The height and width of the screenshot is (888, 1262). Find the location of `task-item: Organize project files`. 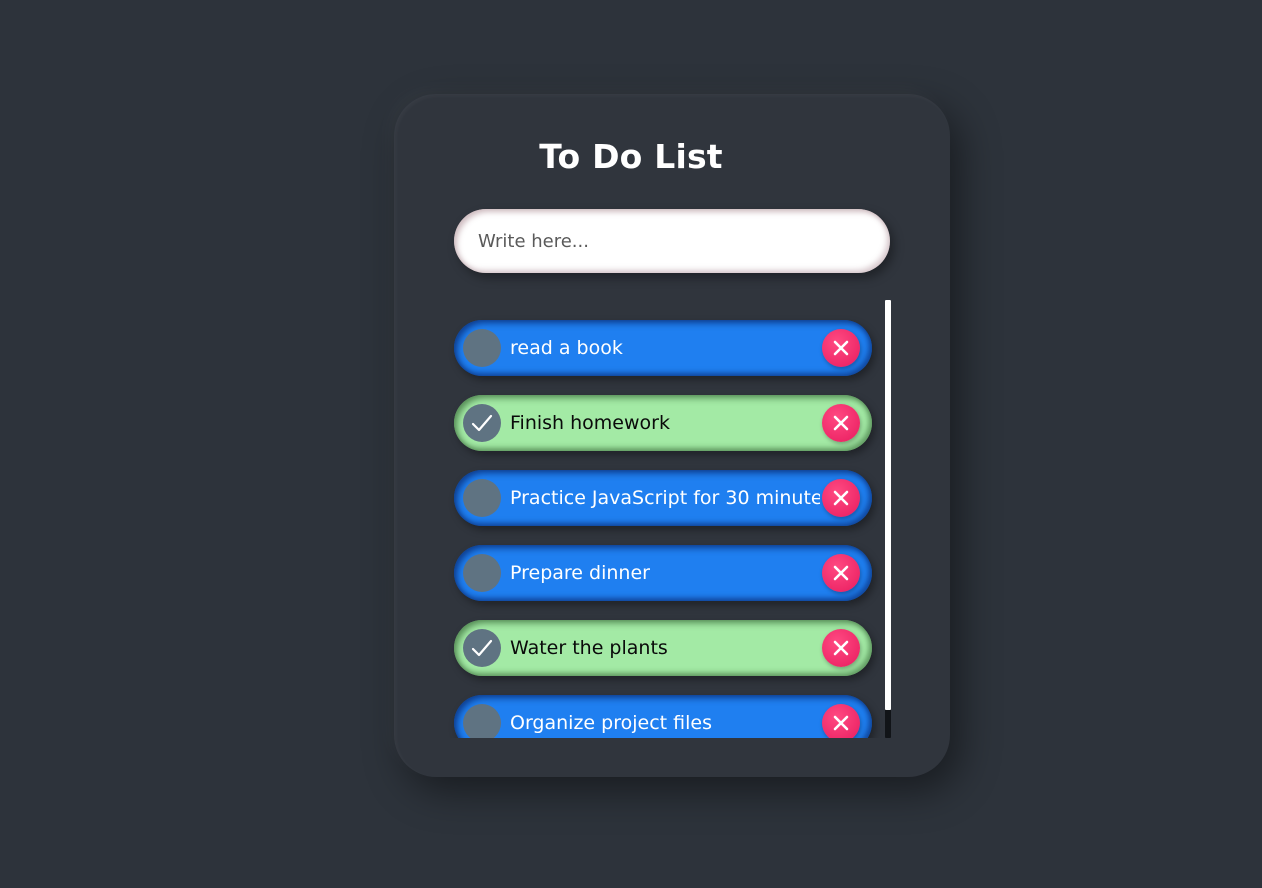

task-item: Organize project files is located at coordinates (663, 716).